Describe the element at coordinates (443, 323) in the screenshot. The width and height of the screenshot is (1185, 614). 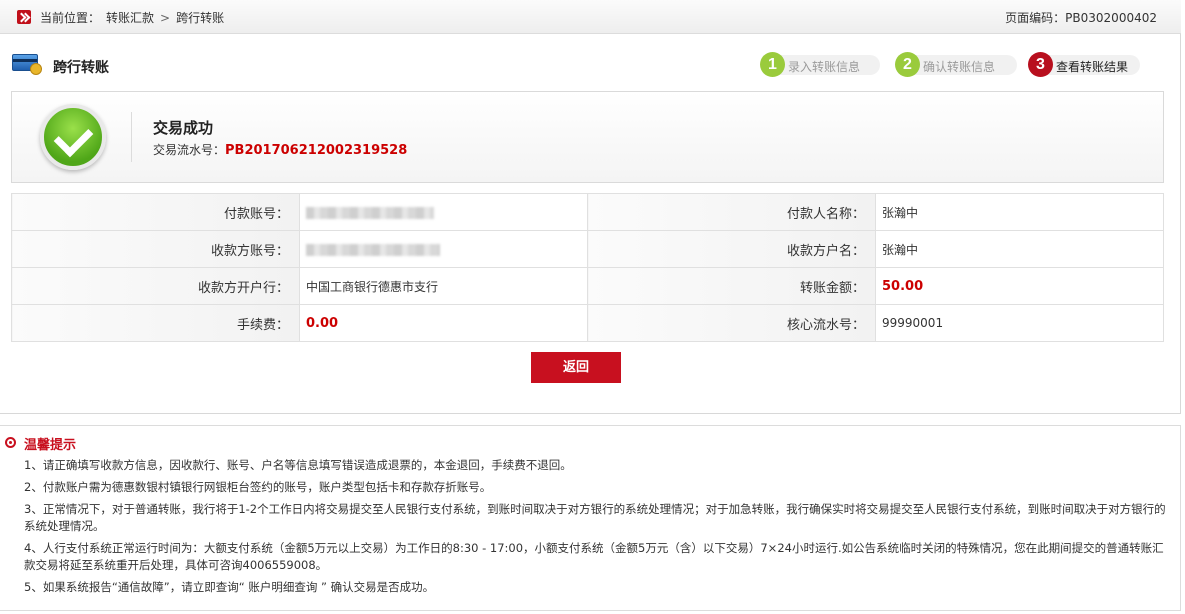
I see `fee-value: 0.00` at that location.